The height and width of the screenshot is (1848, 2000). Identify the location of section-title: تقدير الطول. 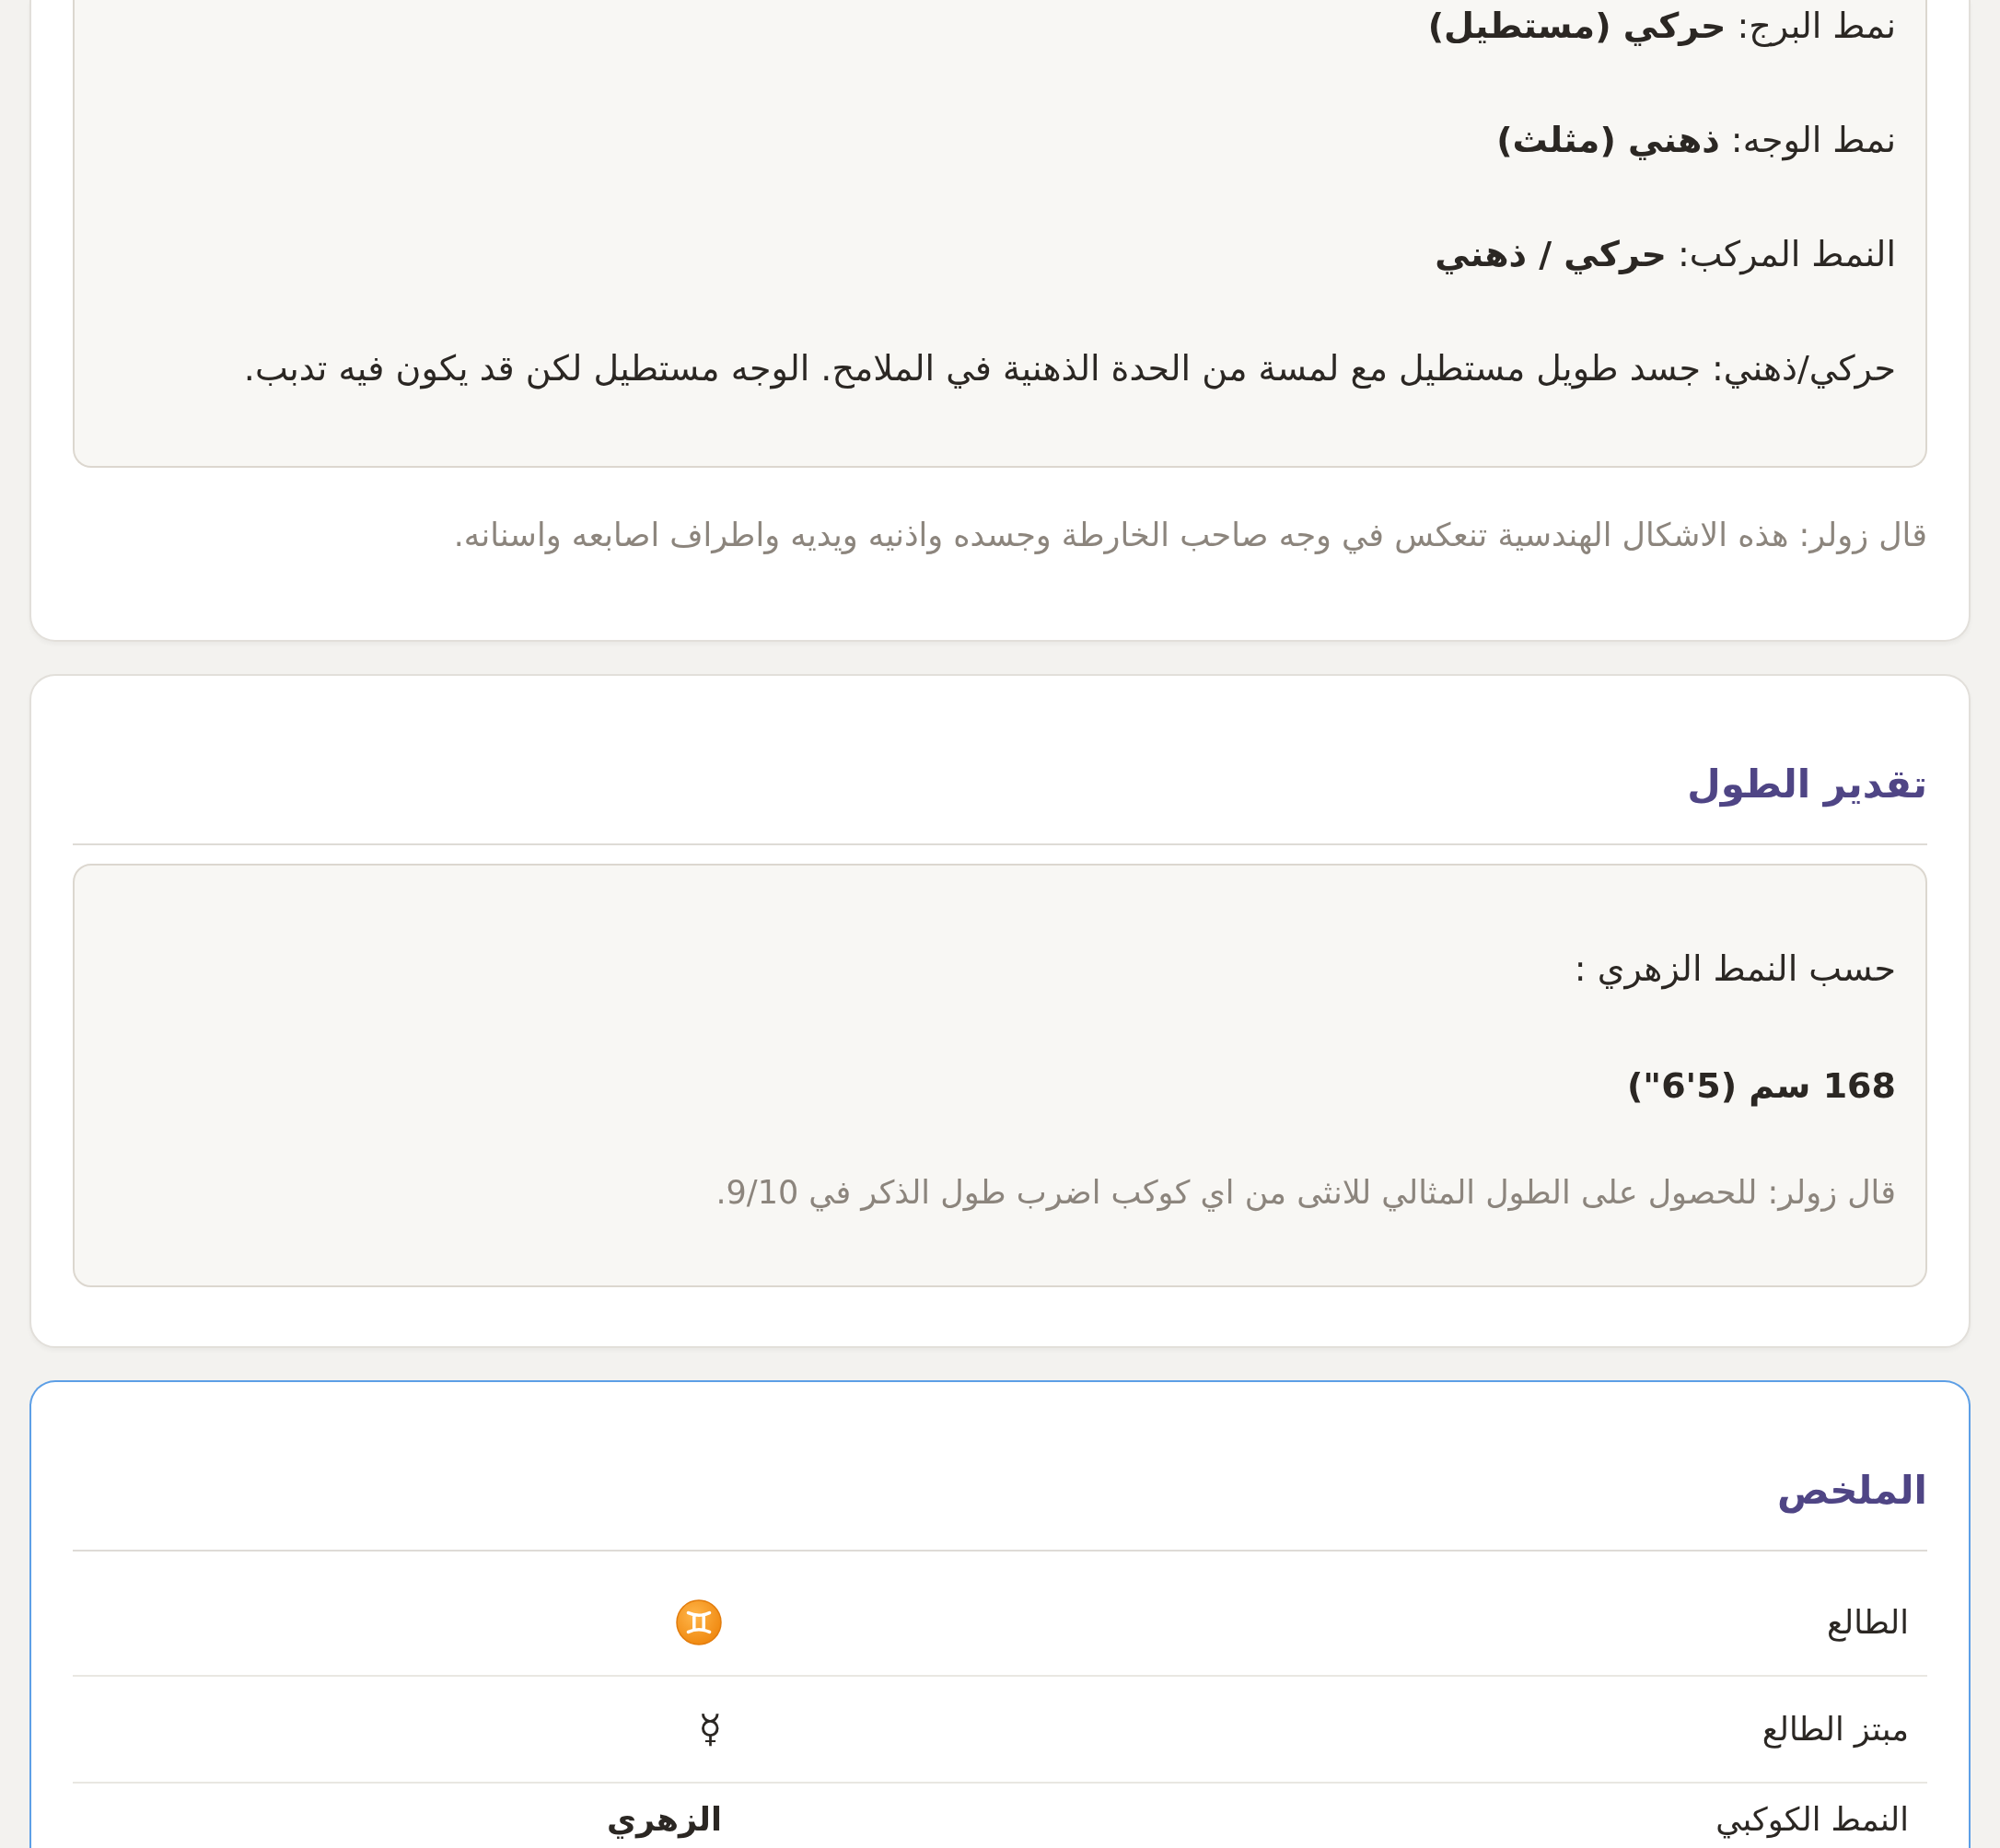
(1000, 801).